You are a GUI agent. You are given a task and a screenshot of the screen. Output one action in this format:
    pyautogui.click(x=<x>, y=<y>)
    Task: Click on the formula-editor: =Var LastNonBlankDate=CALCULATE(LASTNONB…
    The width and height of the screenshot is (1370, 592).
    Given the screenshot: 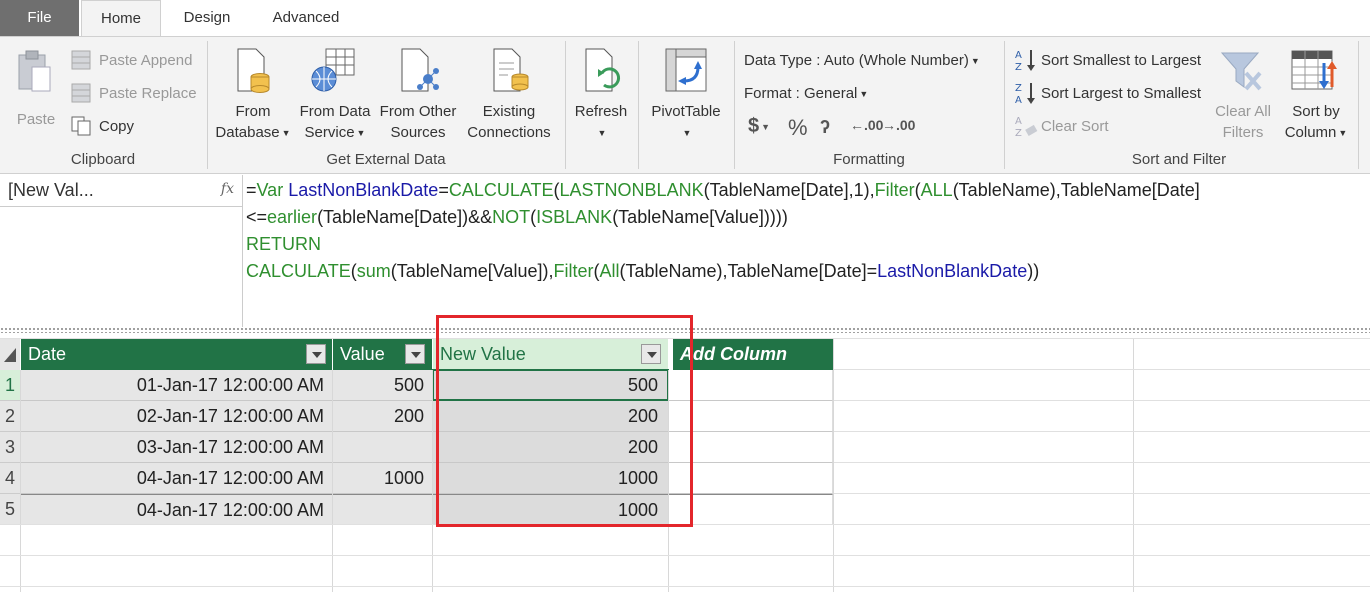 What is the action you would take?
    pyautogui.click(x=806, y=231)
    